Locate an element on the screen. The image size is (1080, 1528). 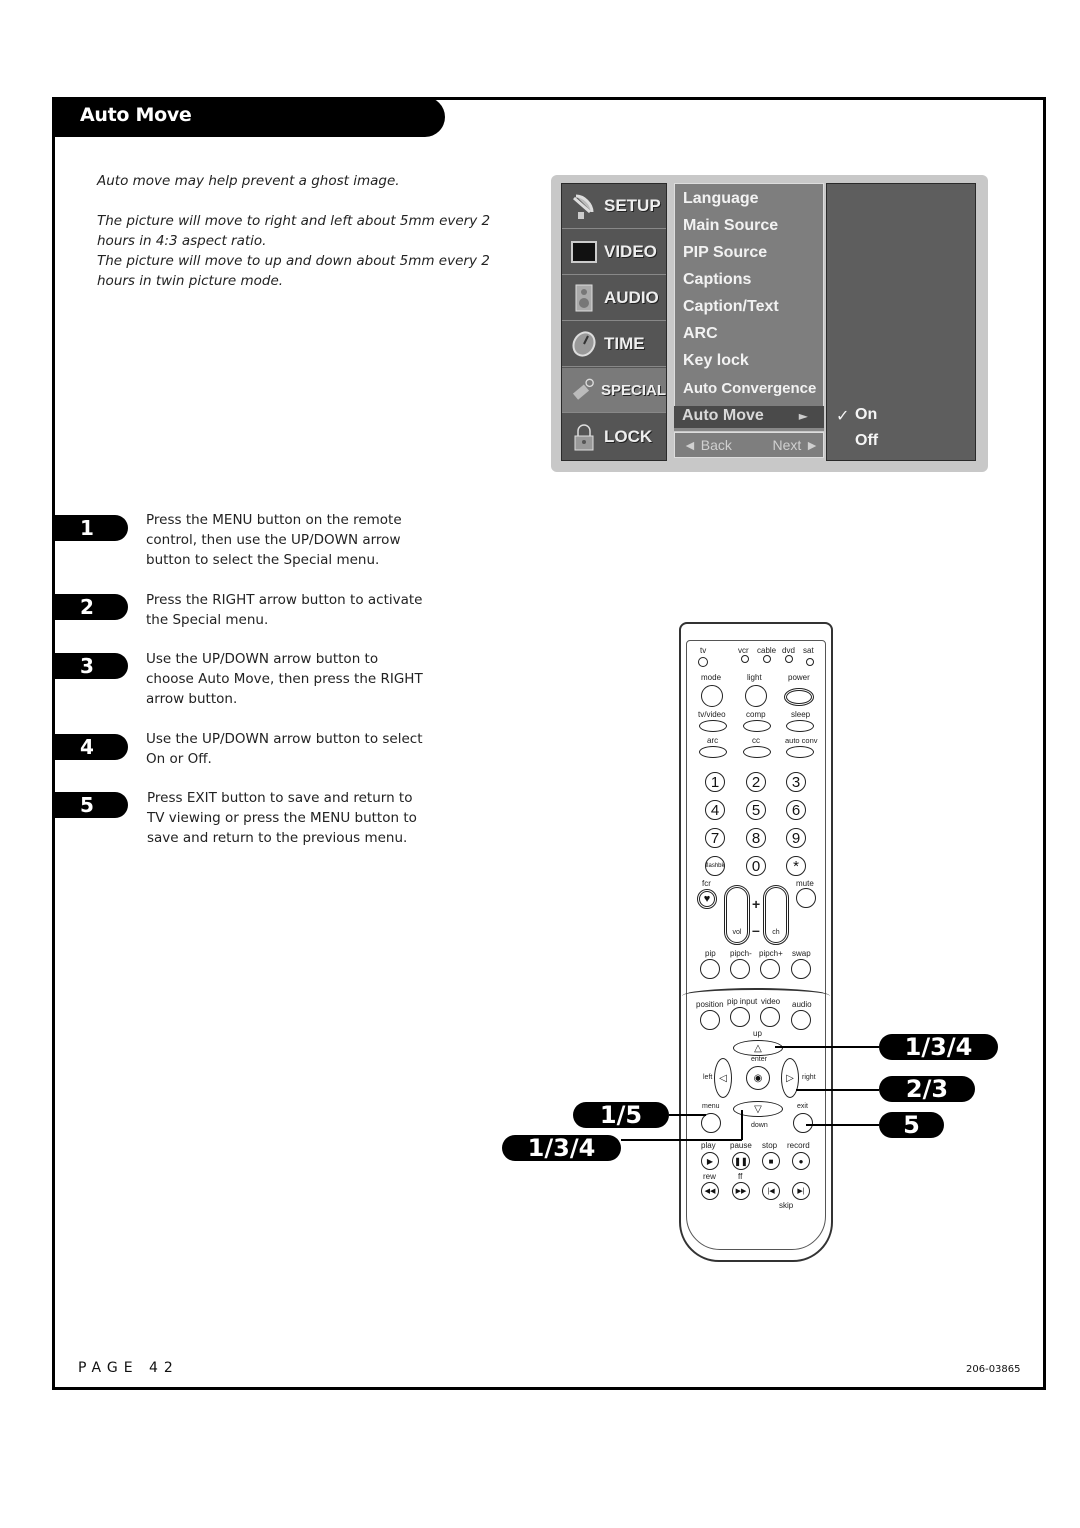
fcr-heart-button: ♥ is located at coordinates (707, 899).